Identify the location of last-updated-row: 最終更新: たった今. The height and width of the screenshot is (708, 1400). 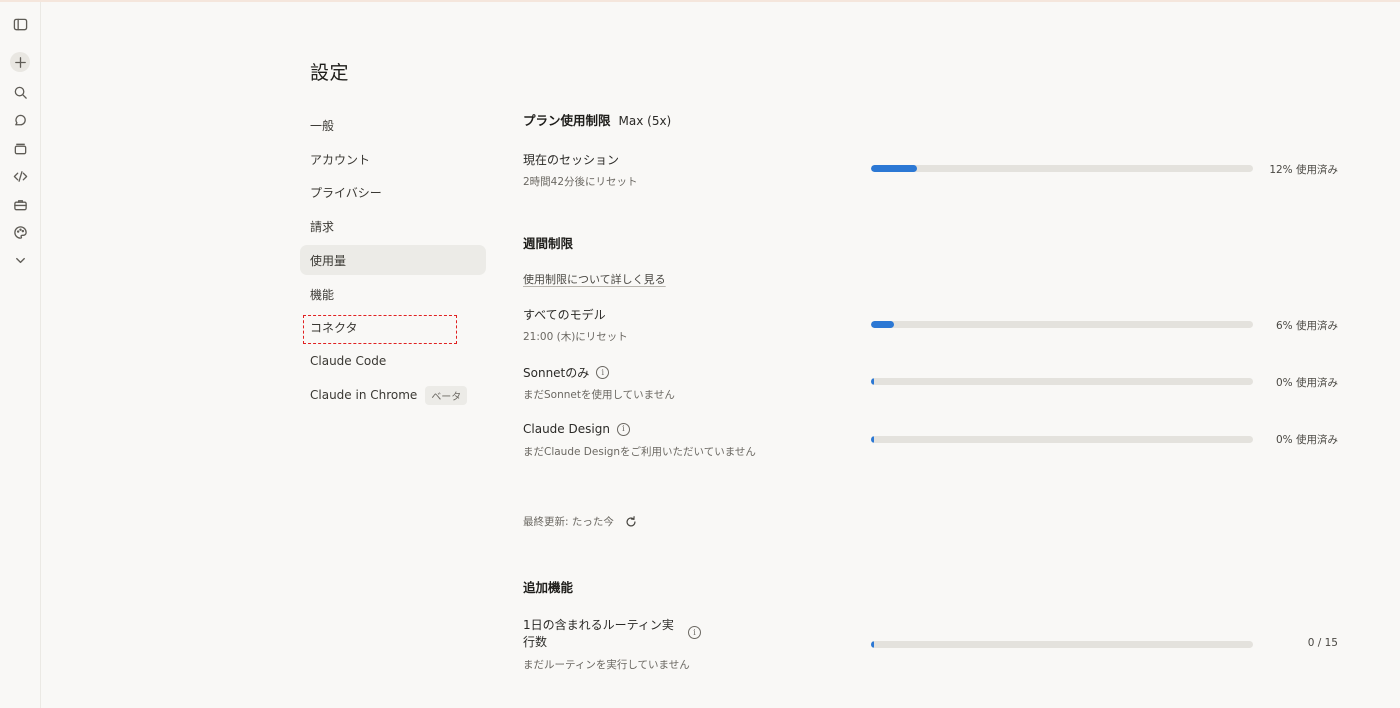
(580, 521).